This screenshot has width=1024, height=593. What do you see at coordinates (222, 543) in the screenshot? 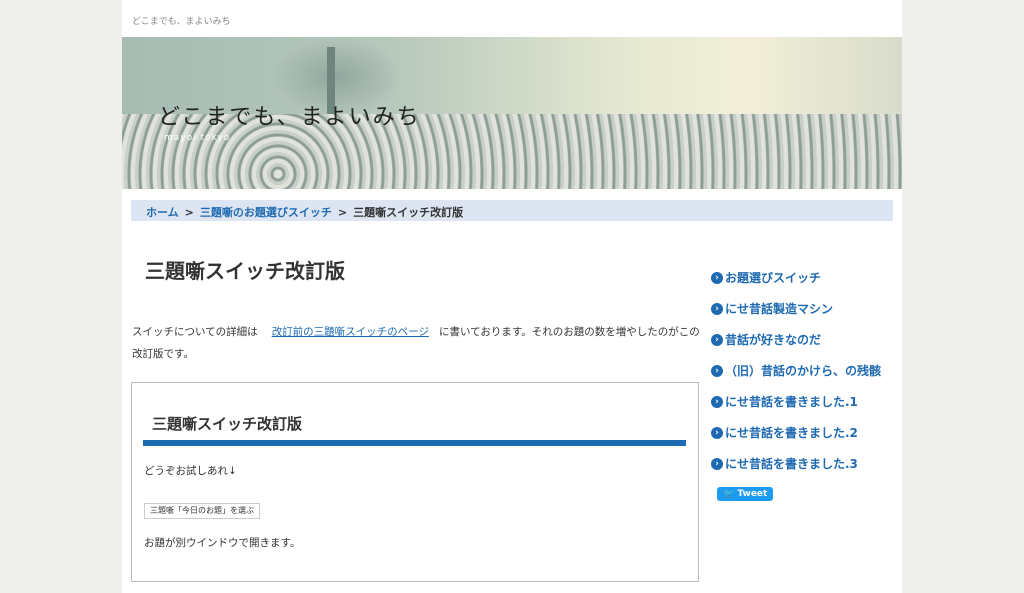
I see `new-window-note: お題が別ウインドウで開きます。` at bounding box center [222, 543].